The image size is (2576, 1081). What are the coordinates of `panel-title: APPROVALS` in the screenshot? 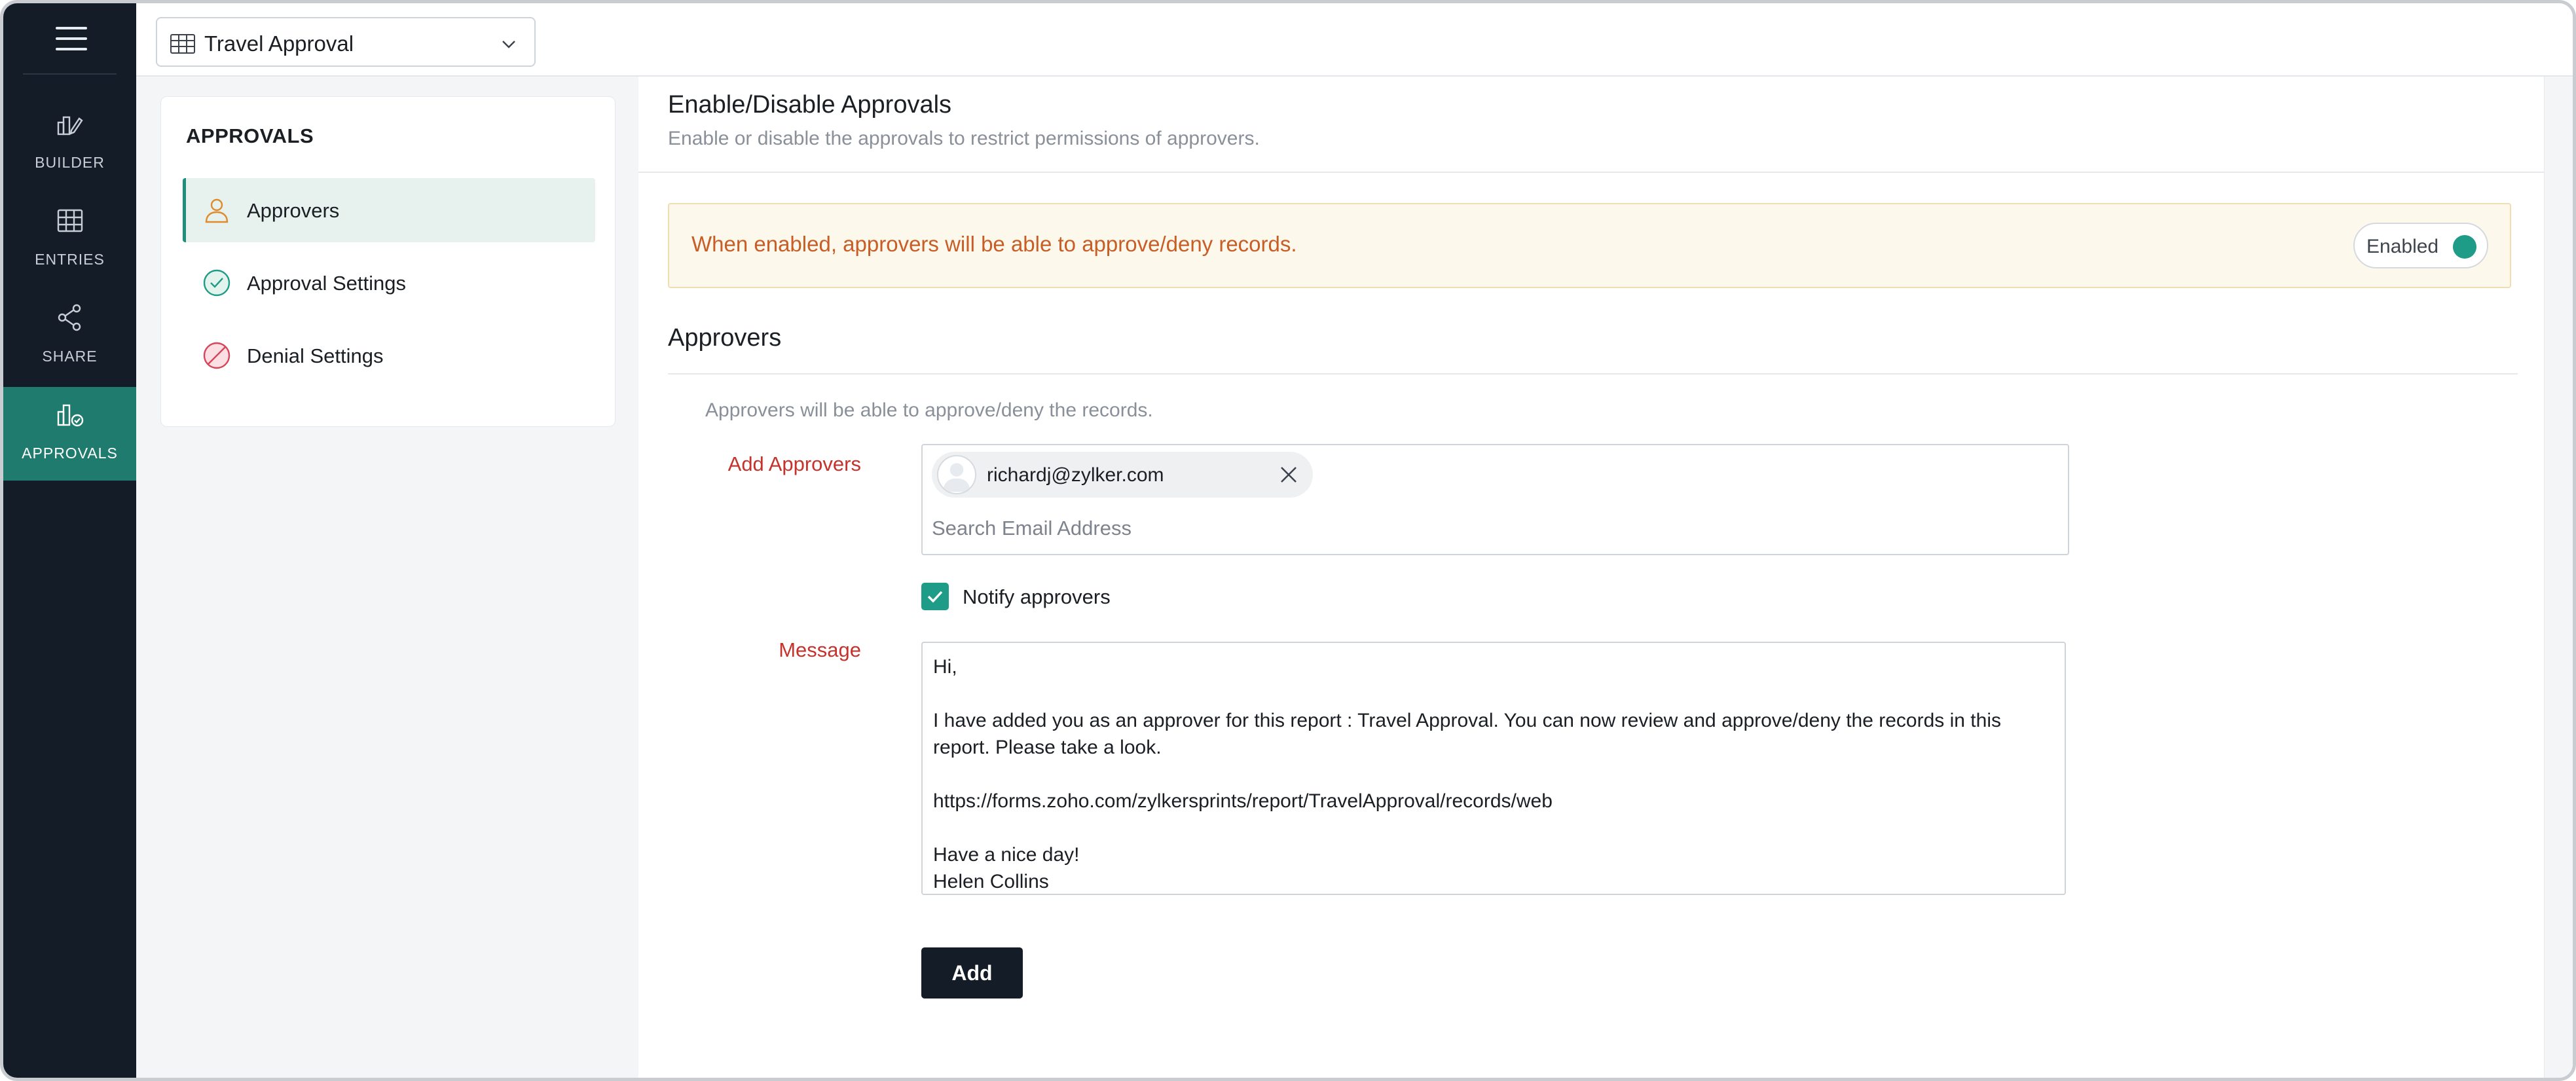 It's located at (250, 135).